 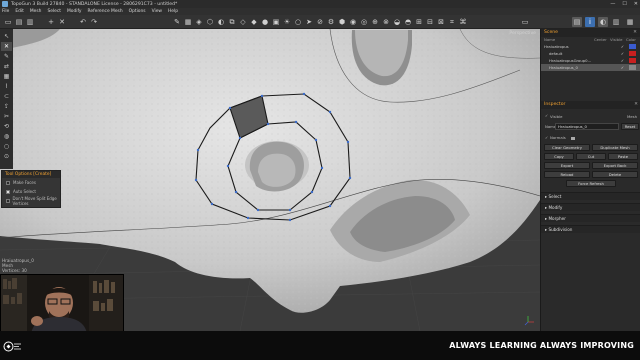 I want to click on menu-modify: Modify, so click(x=74, y=11).